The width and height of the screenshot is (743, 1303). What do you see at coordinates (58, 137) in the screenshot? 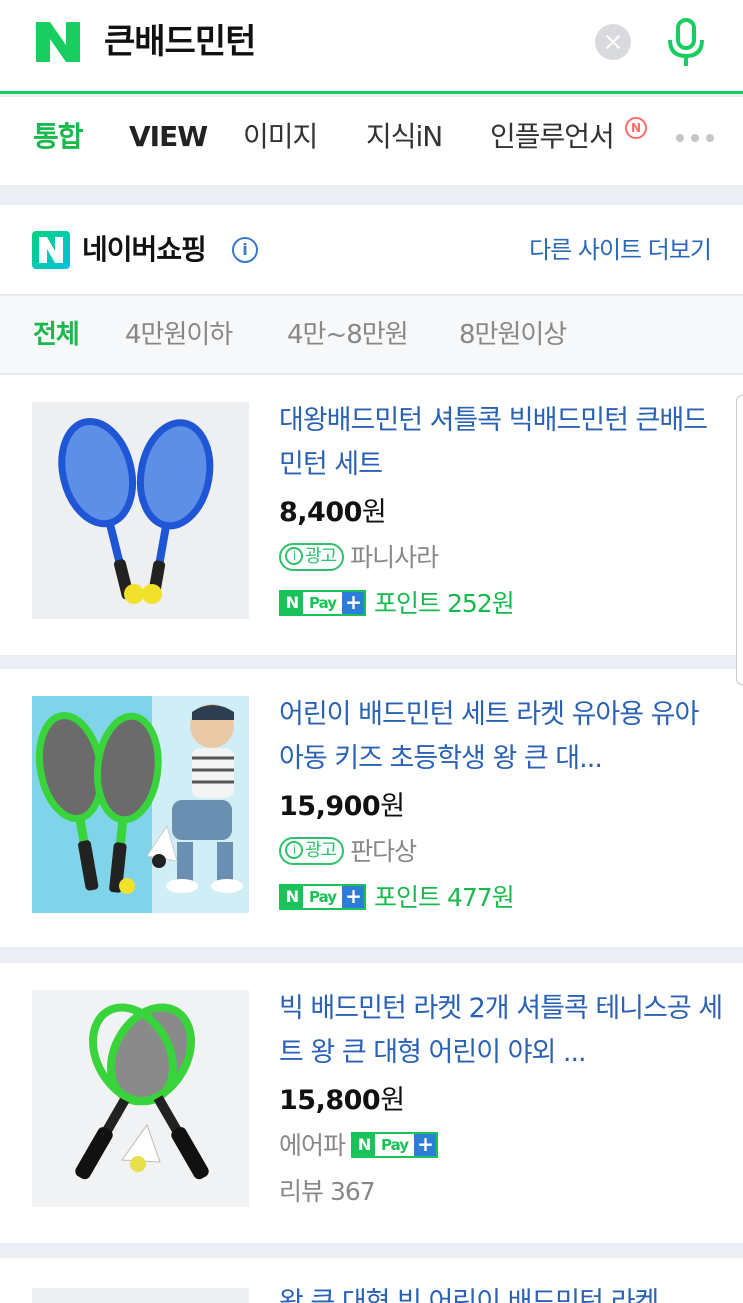
I see `tab-all: 통합` at bounding box center [58, 137].